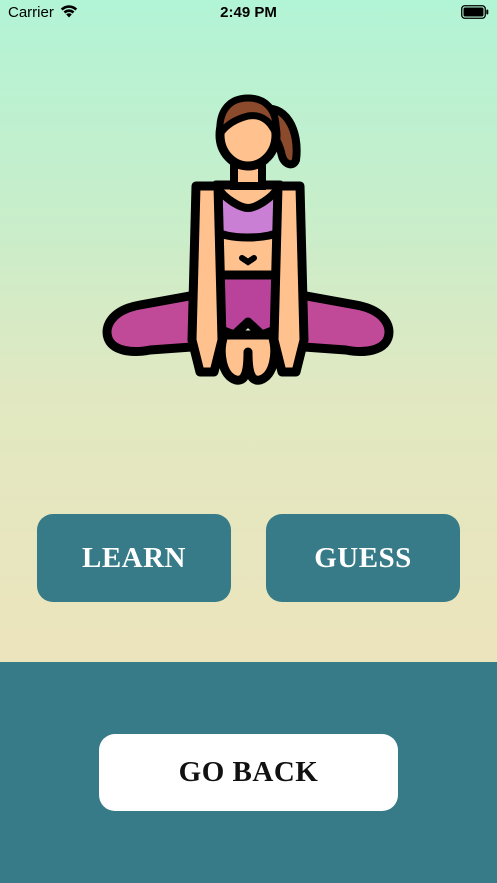  I want to click on clock-time: 2:49 PM, so click(248, 12).